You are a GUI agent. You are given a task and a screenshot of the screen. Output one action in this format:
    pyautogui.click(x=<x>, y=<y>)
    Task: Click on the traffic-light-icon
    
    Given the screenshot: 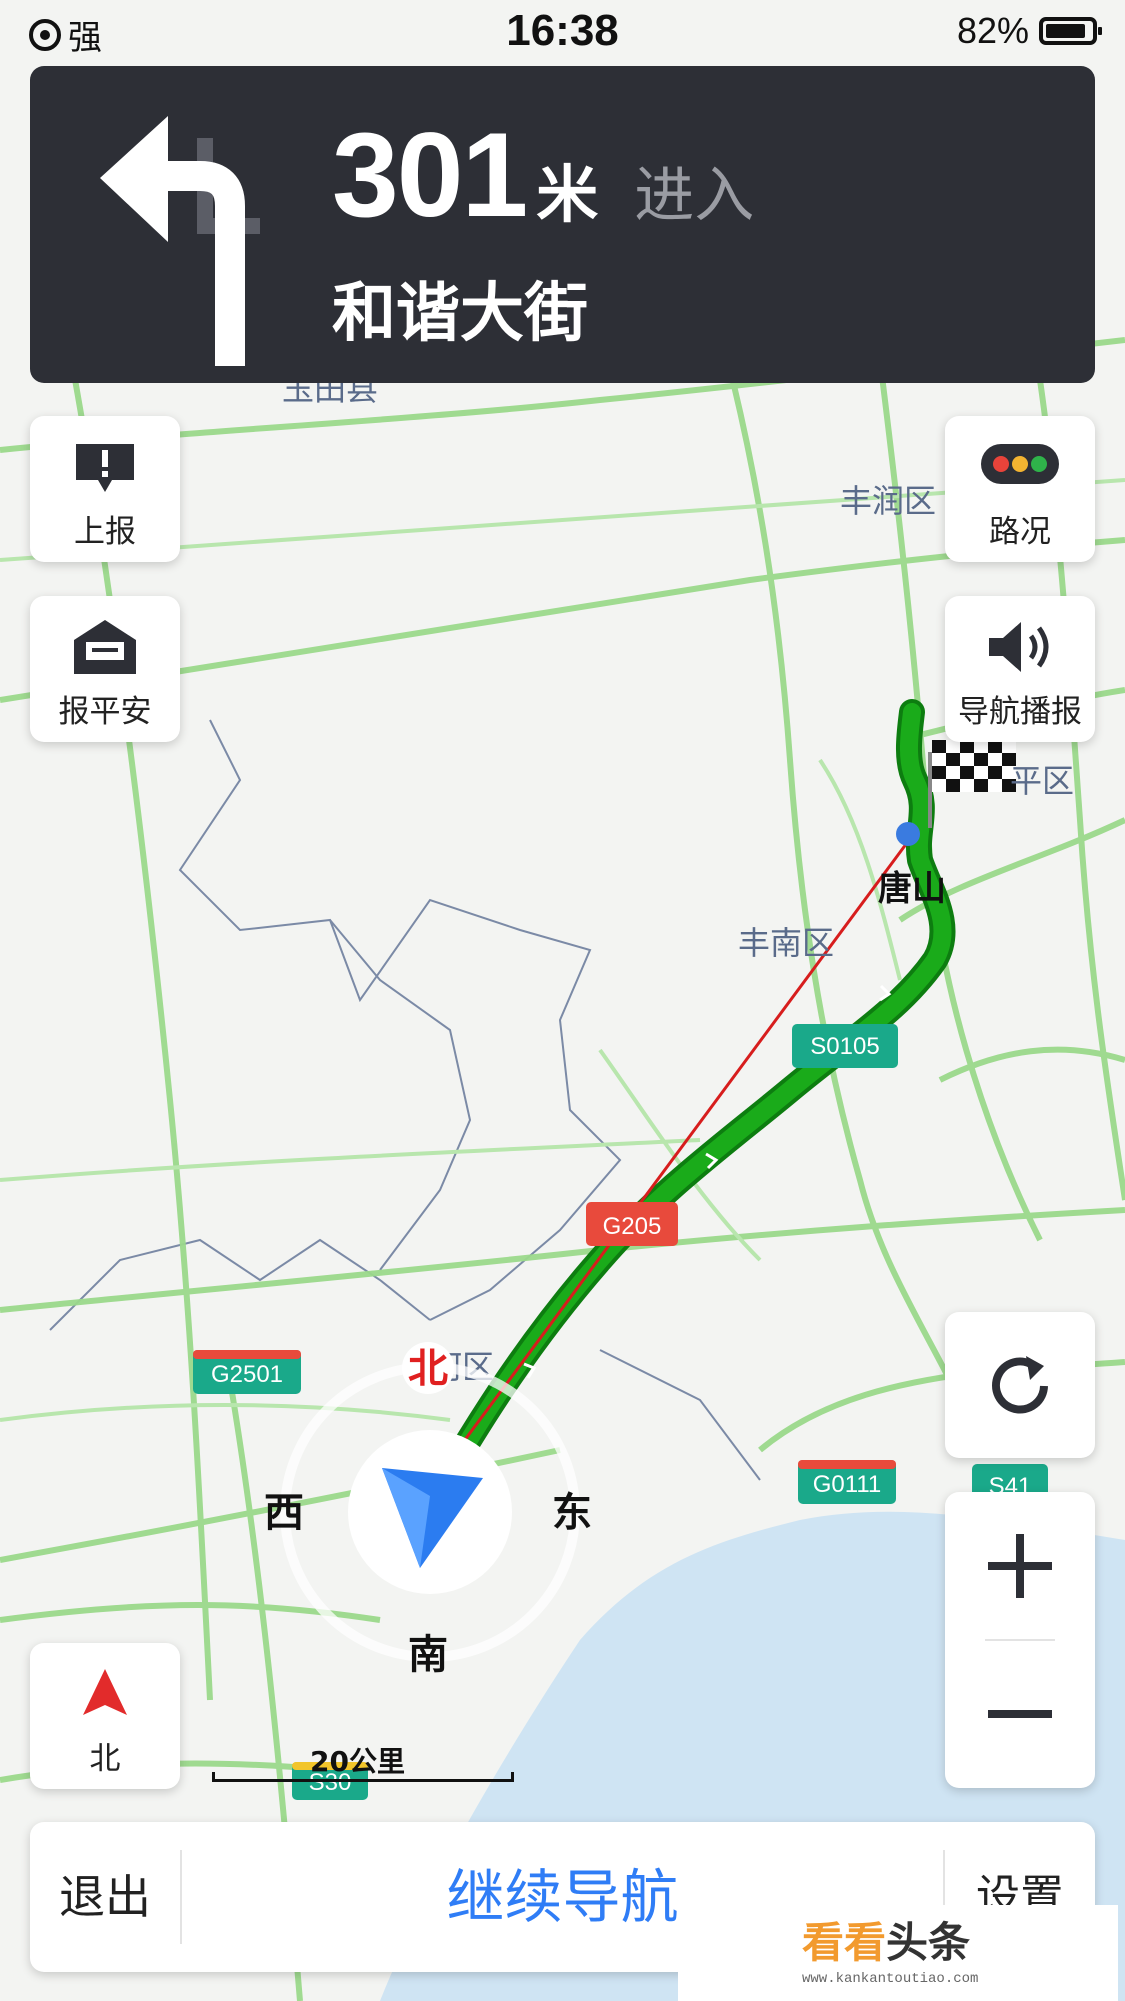 What is the action you would take?
    pyautogui.click(x=1020, y=464)
    